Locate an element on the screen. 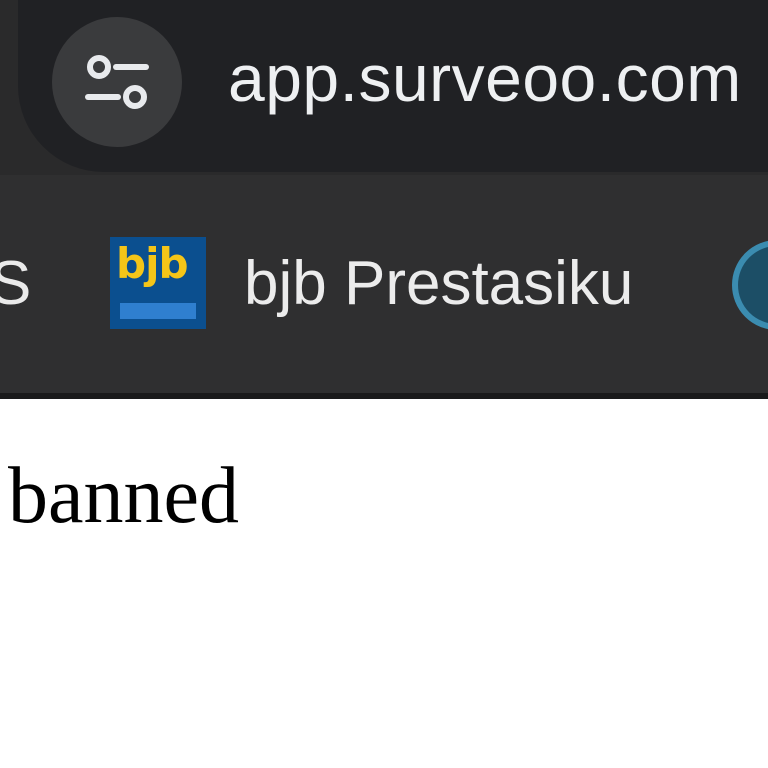  bjb-favicon-icon: bjb is located at coordinates (158, 283).